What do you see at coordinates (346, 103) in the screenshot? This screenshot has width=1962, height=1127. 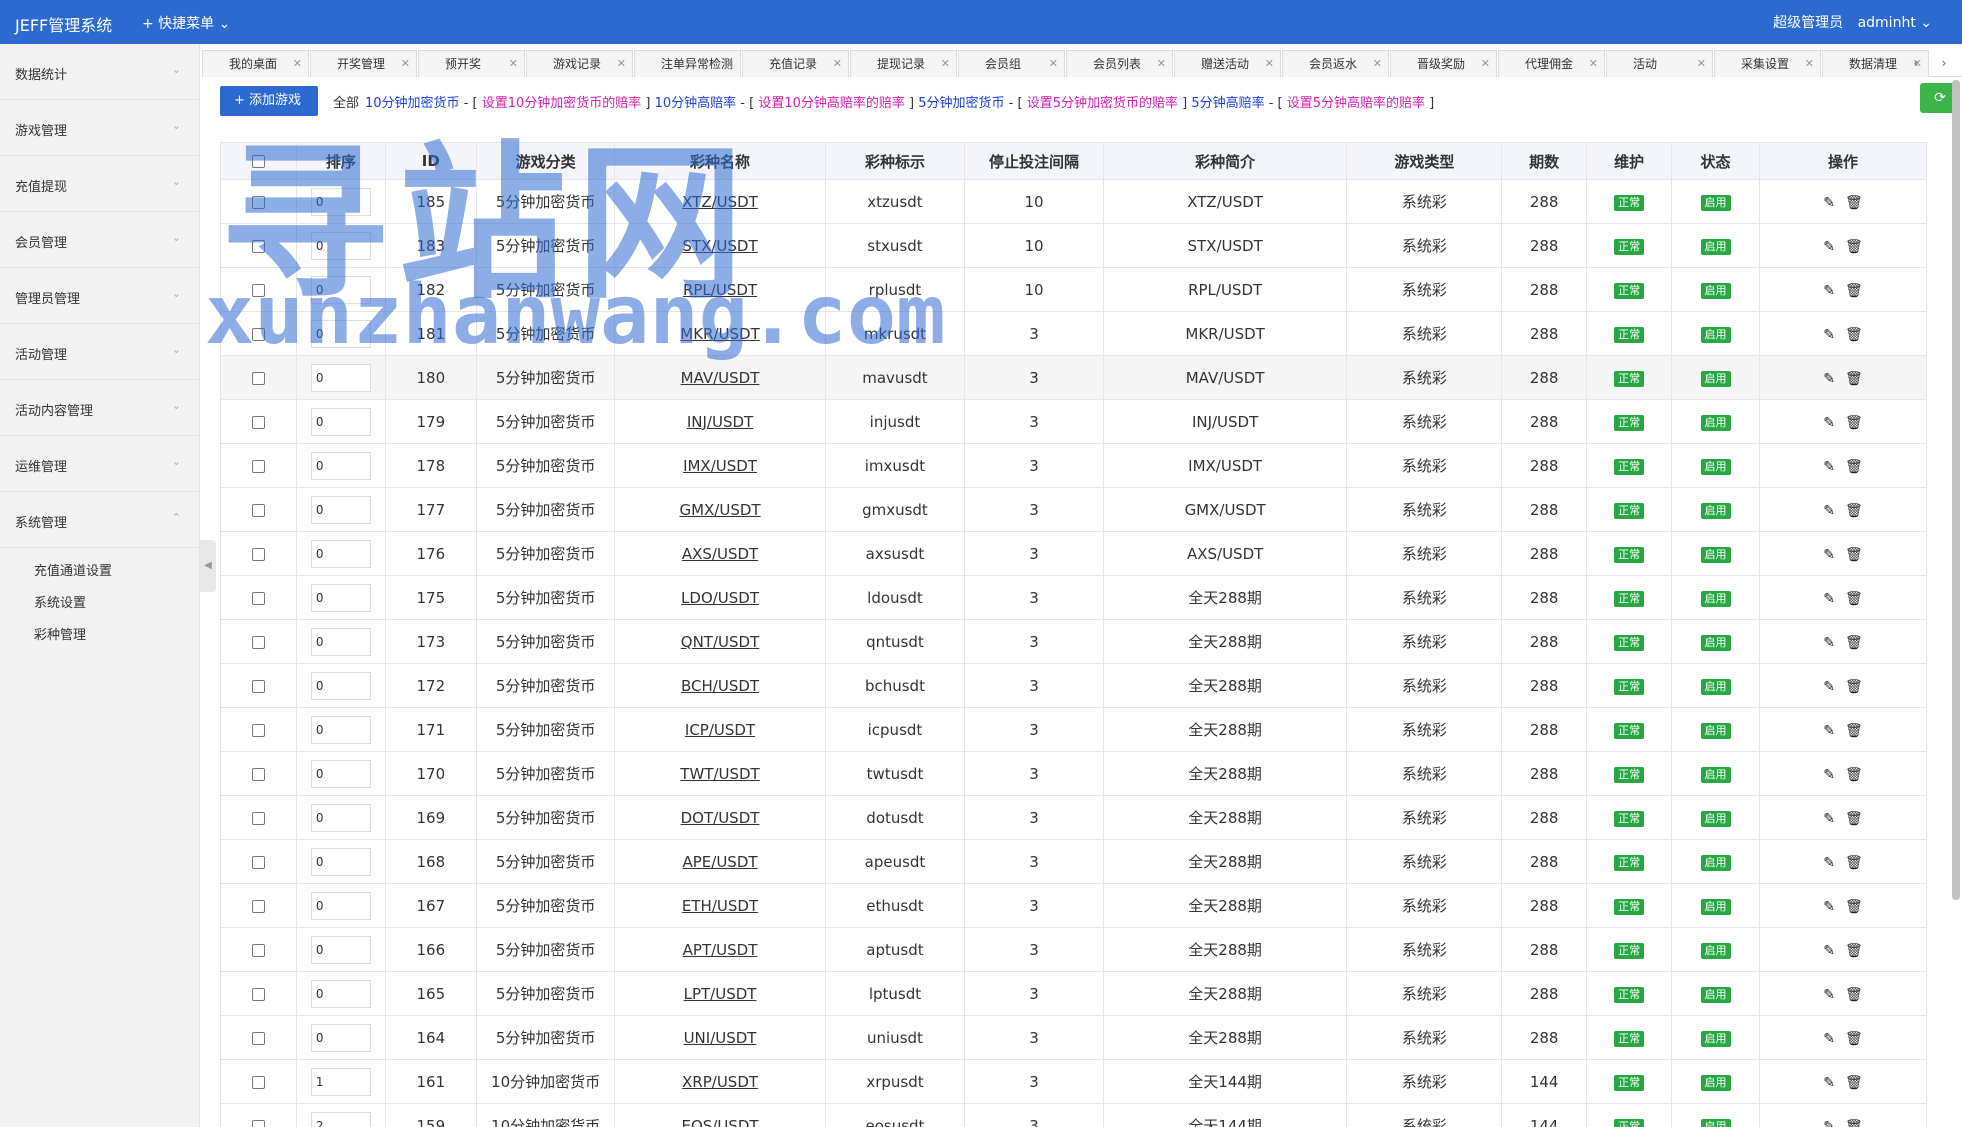 I see `filter-link: 全部` at bounding box center [346, 103].